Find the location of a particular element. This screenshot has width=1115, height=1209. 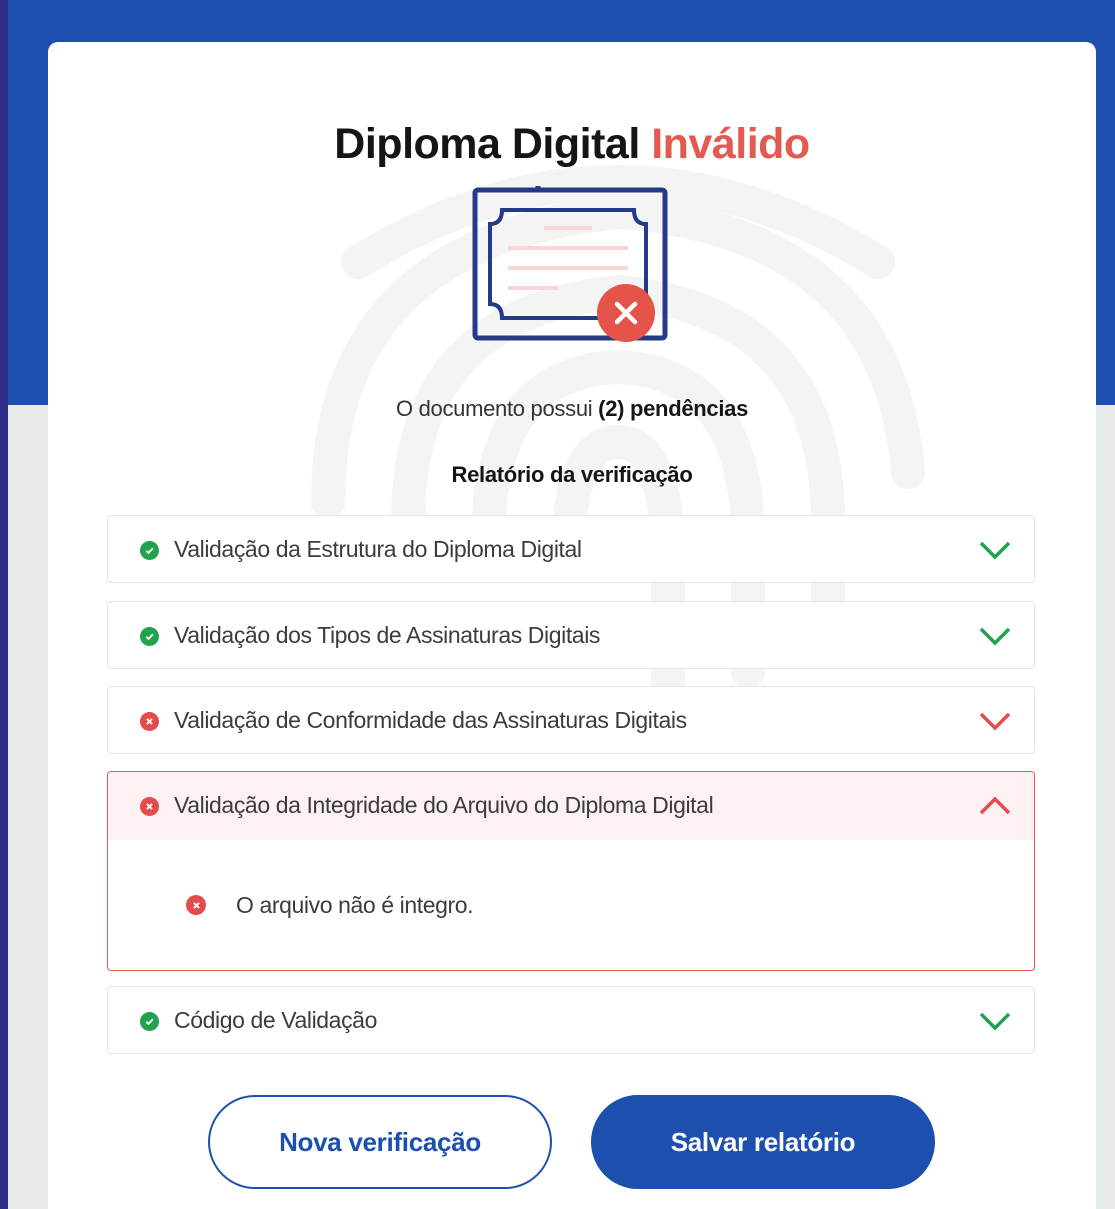

summary-count: (2) is located at coordinates (611, 408).